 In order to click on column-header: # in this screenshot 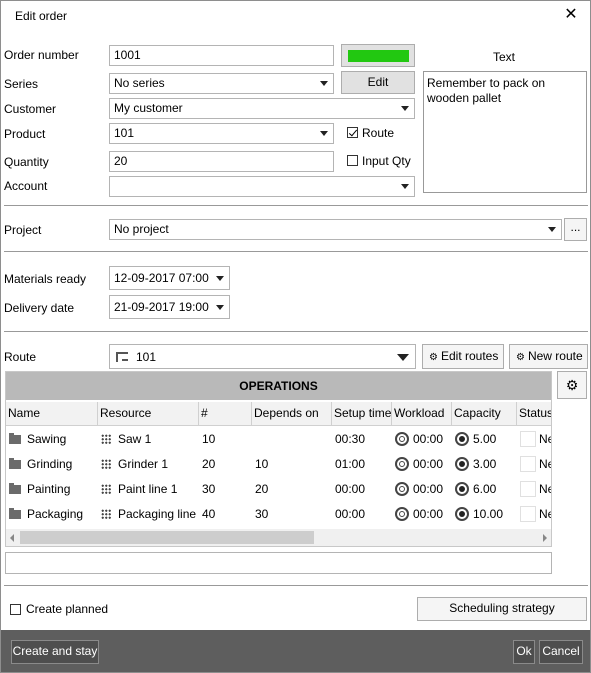, I will do `click(225, 414)`.